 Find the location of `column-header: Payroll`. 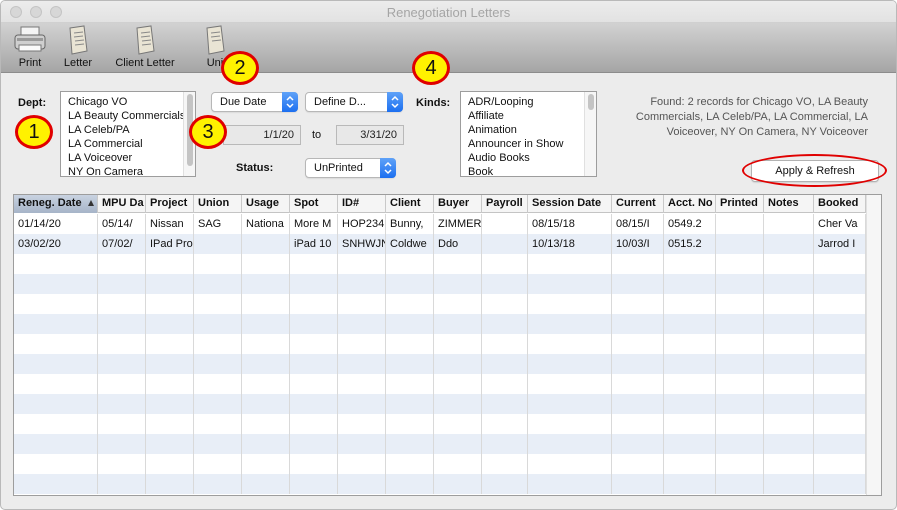

column-header: Payroll is located at coordinates (505, 204).